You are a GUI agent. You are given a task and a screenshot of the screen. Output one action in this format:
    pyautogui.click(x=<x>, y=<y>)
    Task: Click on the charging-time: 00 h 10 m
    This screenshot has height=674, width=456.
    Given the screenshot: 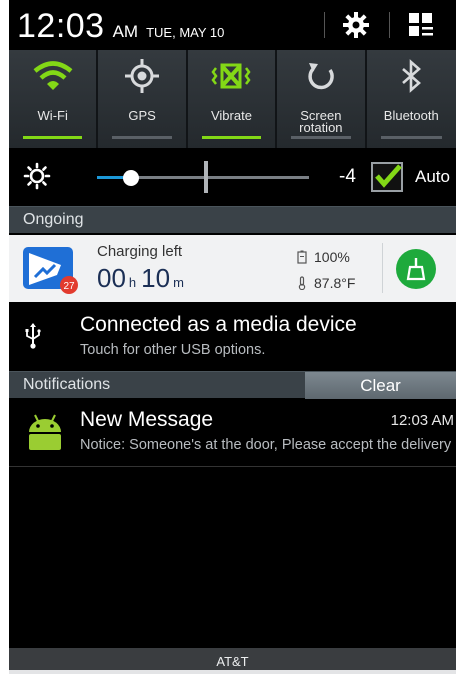 What is the action you would take?
    pyautogui.click(x=143, y=278)
    